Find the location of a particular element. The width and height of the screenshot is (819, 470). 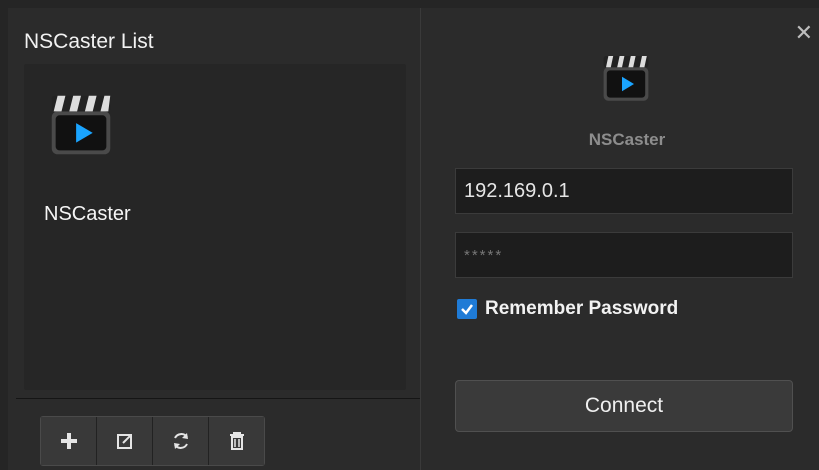

toolbar-divider is located at coordinates (218, 398).